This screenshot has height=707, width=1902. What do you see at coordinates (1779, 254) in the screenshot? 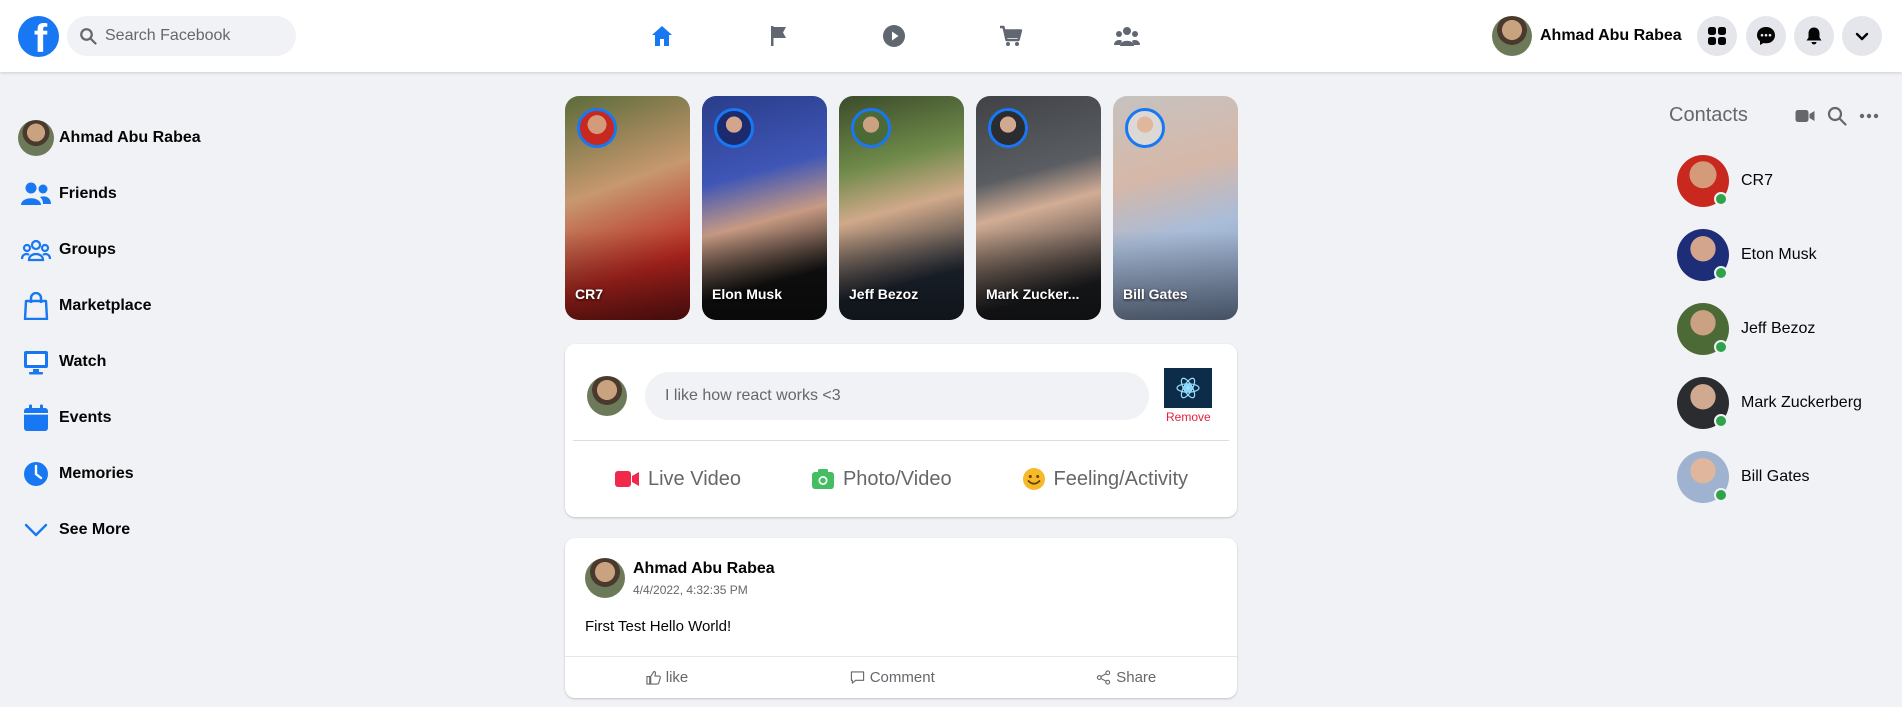
I see `contact-name: Eton Musk` at bounding box center [1779, 254].